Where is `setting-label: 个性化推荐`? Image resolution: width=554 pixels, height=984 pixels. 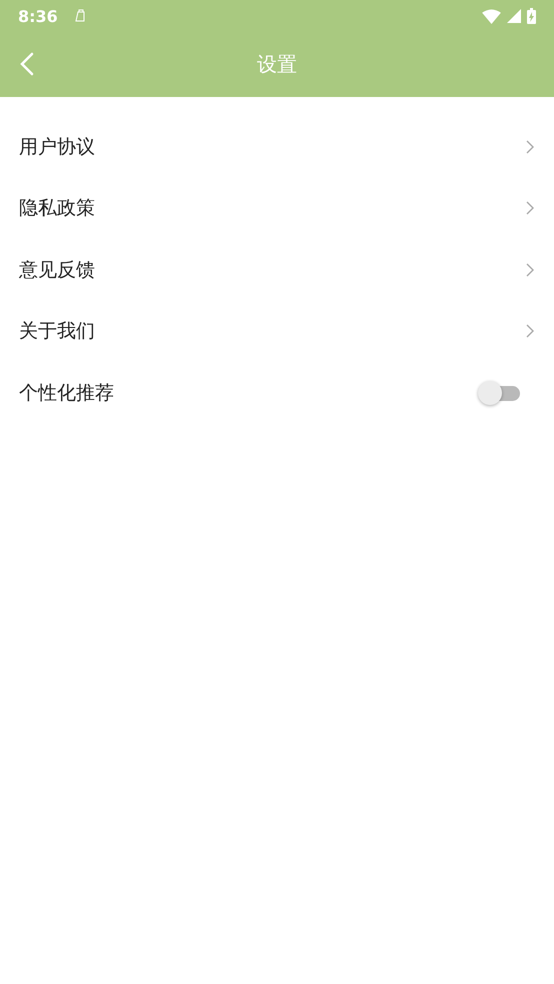 setting-label: 个性化推荐 is located at coordinates (66, 393).